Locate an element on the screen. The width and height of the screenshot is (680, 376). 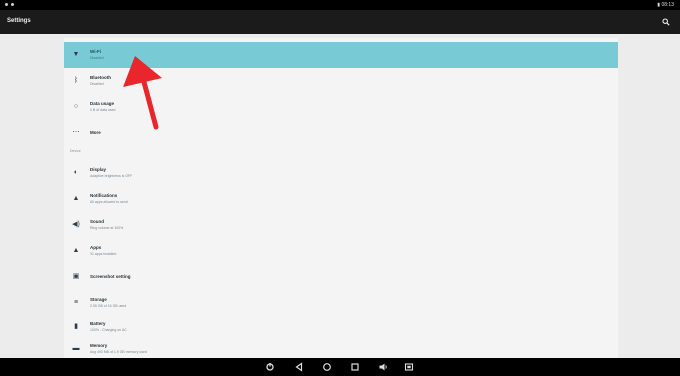
volume-icon is located at coordinates (383, 367).